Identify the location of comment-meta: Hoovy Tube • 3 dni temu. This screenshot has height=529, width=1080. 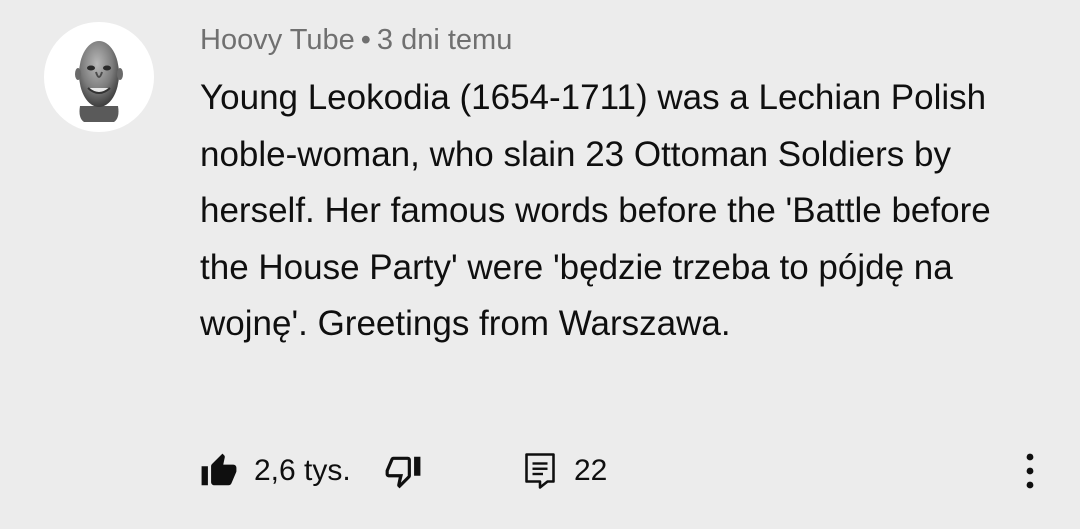
(356, 40).